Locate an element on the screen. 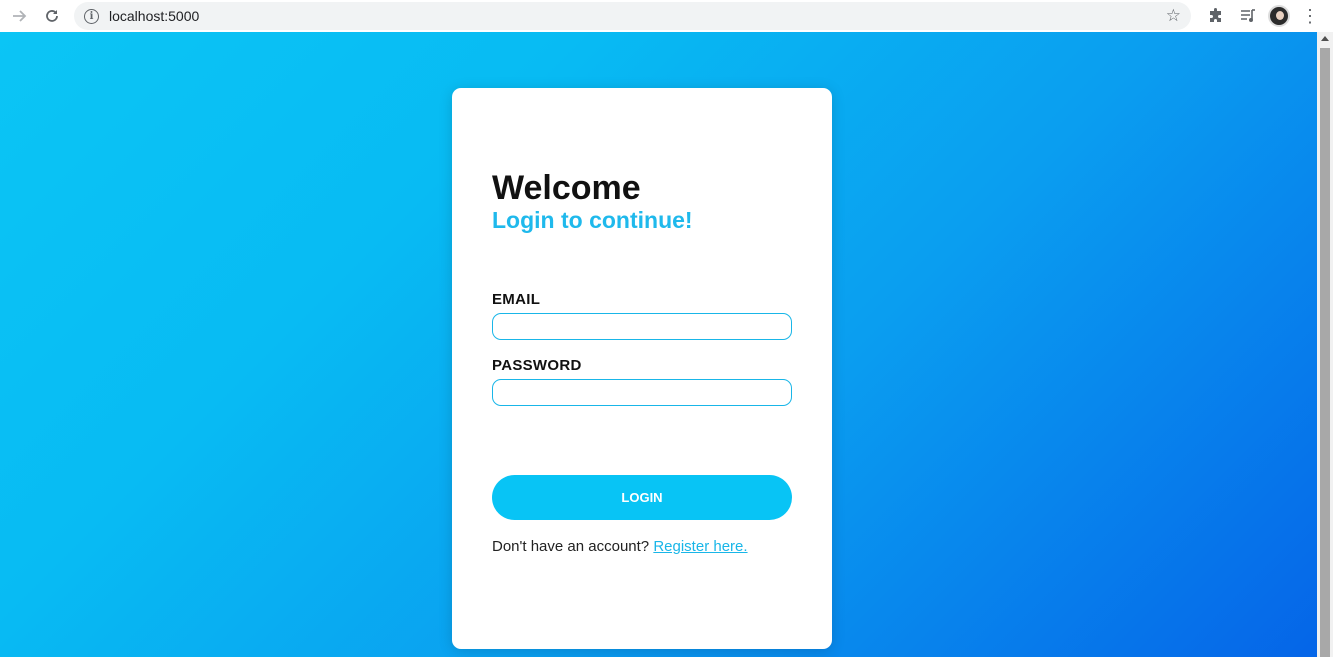 This screenshot has width=1333, height=657. menu-icon: ⋮ is located at coordinates (1310, 16).